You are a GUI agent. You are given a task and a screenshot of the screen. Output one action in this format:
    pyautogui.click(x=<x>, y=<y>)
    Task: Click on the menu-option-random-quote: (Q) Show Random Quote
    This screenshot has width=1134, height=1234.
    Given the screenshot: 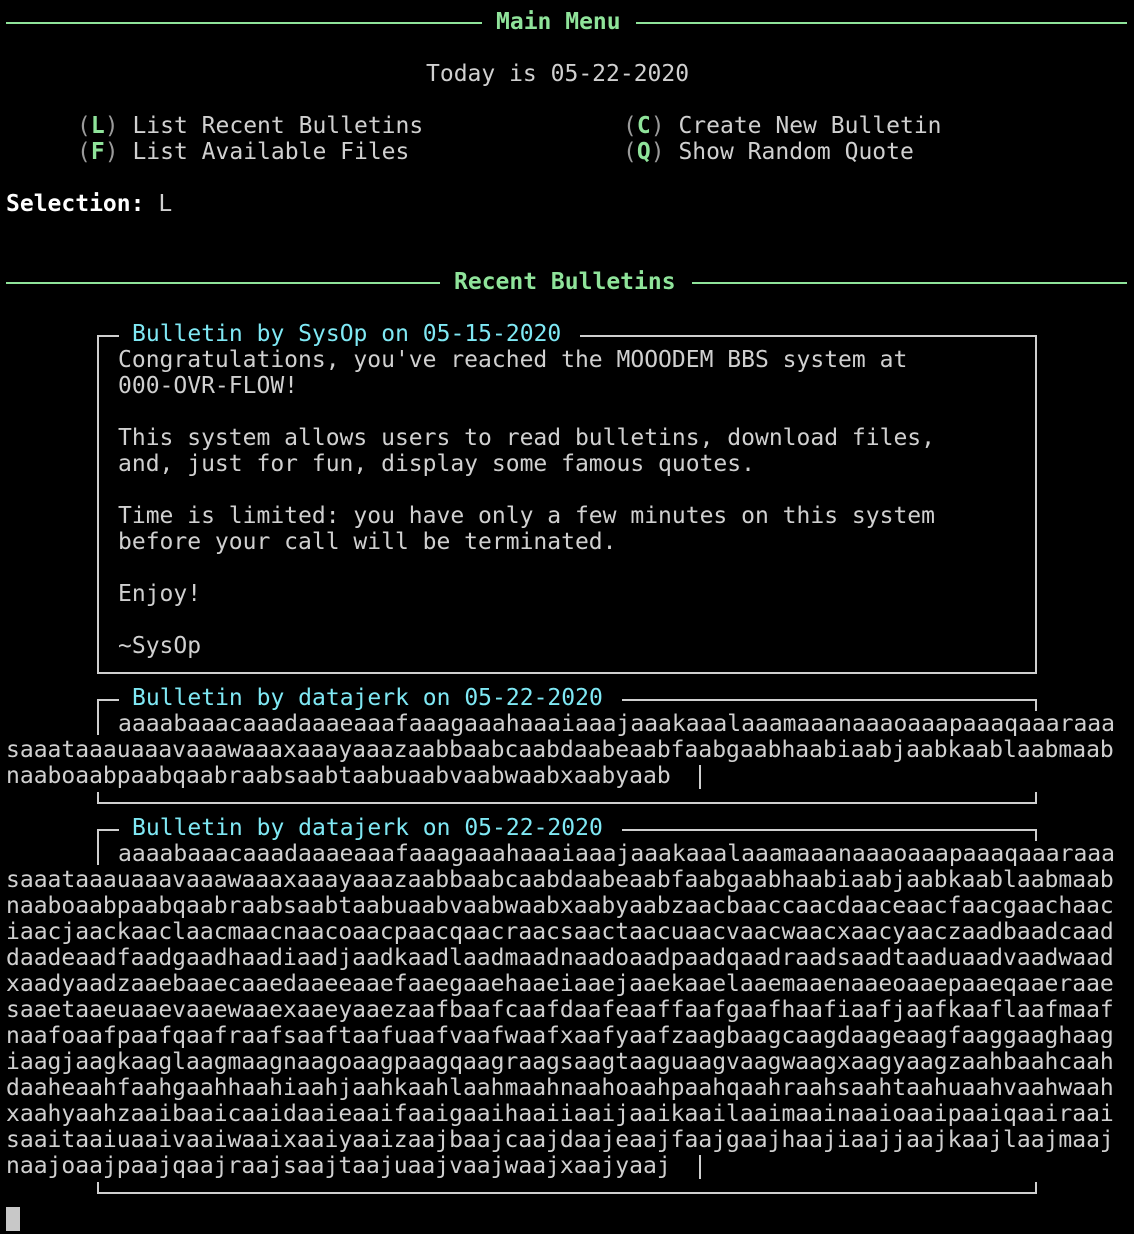 What is the action you would take?
    pyautogui.click(x=768, y=152)
    